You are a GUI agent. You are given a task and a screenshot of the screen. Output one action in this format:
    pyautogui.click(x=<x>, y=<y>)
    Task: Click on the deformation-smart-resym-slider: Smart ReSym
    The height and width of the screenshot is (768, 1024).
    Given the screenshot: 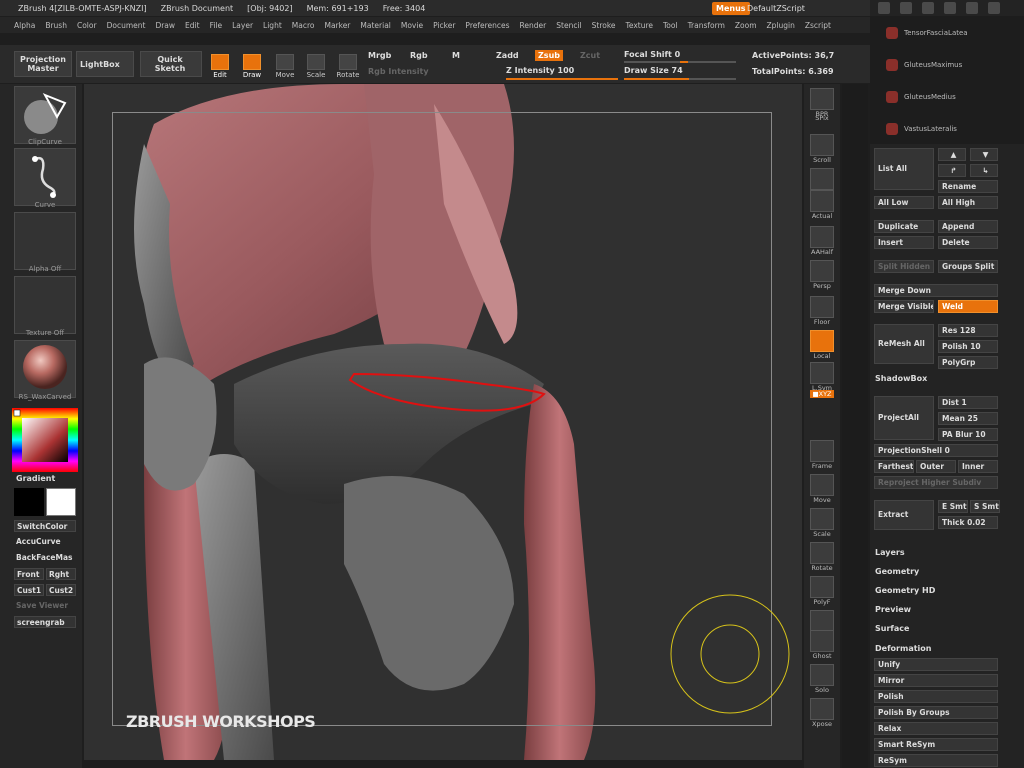 What is the action you would take?
    pyautogui.click(x=936, y=744)
    